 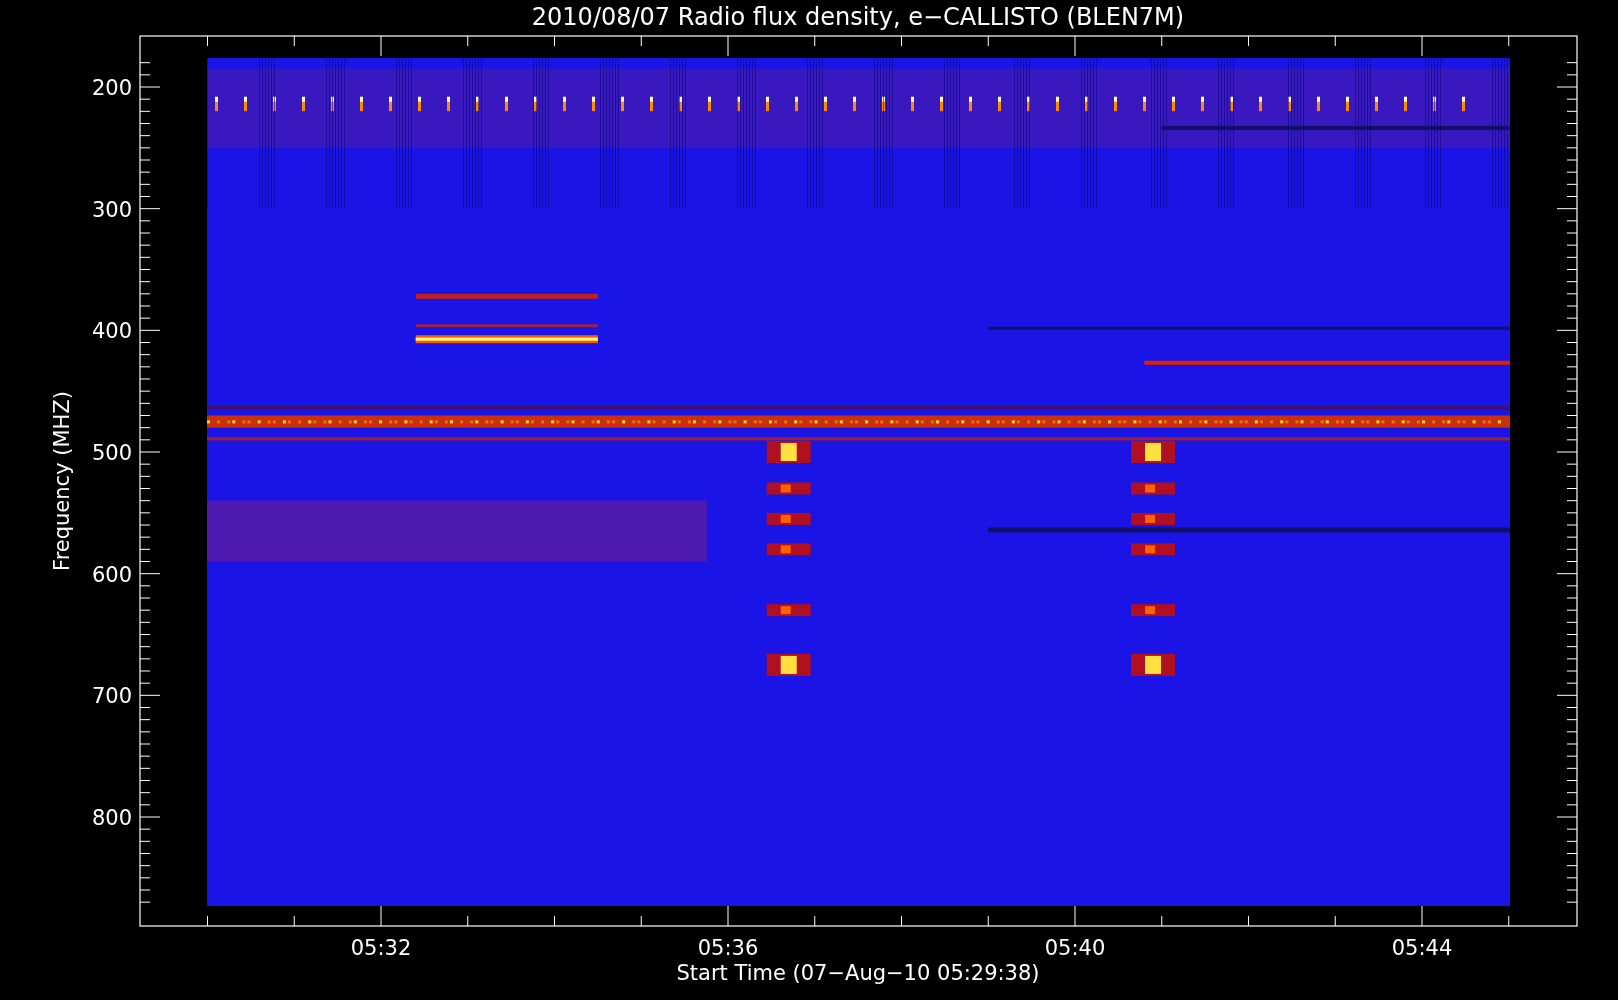 What do you see at coordinates (62, 481) in the screenshot?
I see `y-axis-label: Frequency (MHZ)` at bounding box center [62, 481].